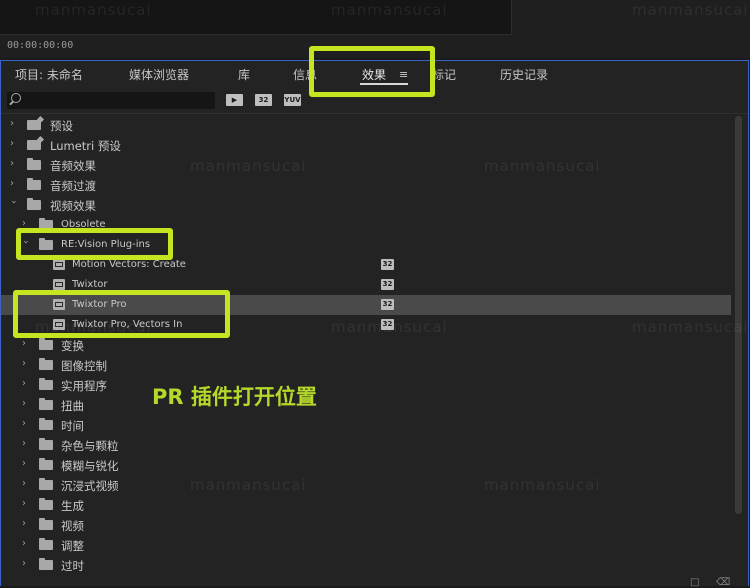 This screenshot has width=750, height=588. Describe the element at coordinates (72, 406) in the screenshot. I see `tree-item-label: 扭曲` at that location.